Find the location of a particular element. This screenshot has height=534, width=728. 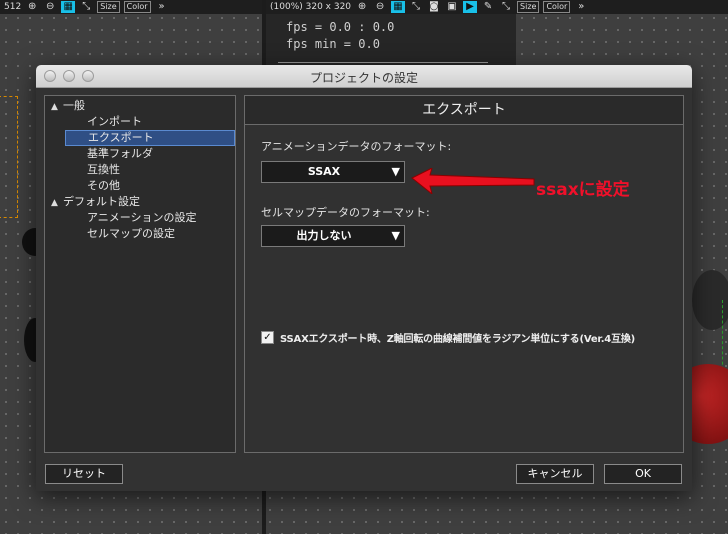

frame-icon: ▣ is located at coordinates (452, 7).